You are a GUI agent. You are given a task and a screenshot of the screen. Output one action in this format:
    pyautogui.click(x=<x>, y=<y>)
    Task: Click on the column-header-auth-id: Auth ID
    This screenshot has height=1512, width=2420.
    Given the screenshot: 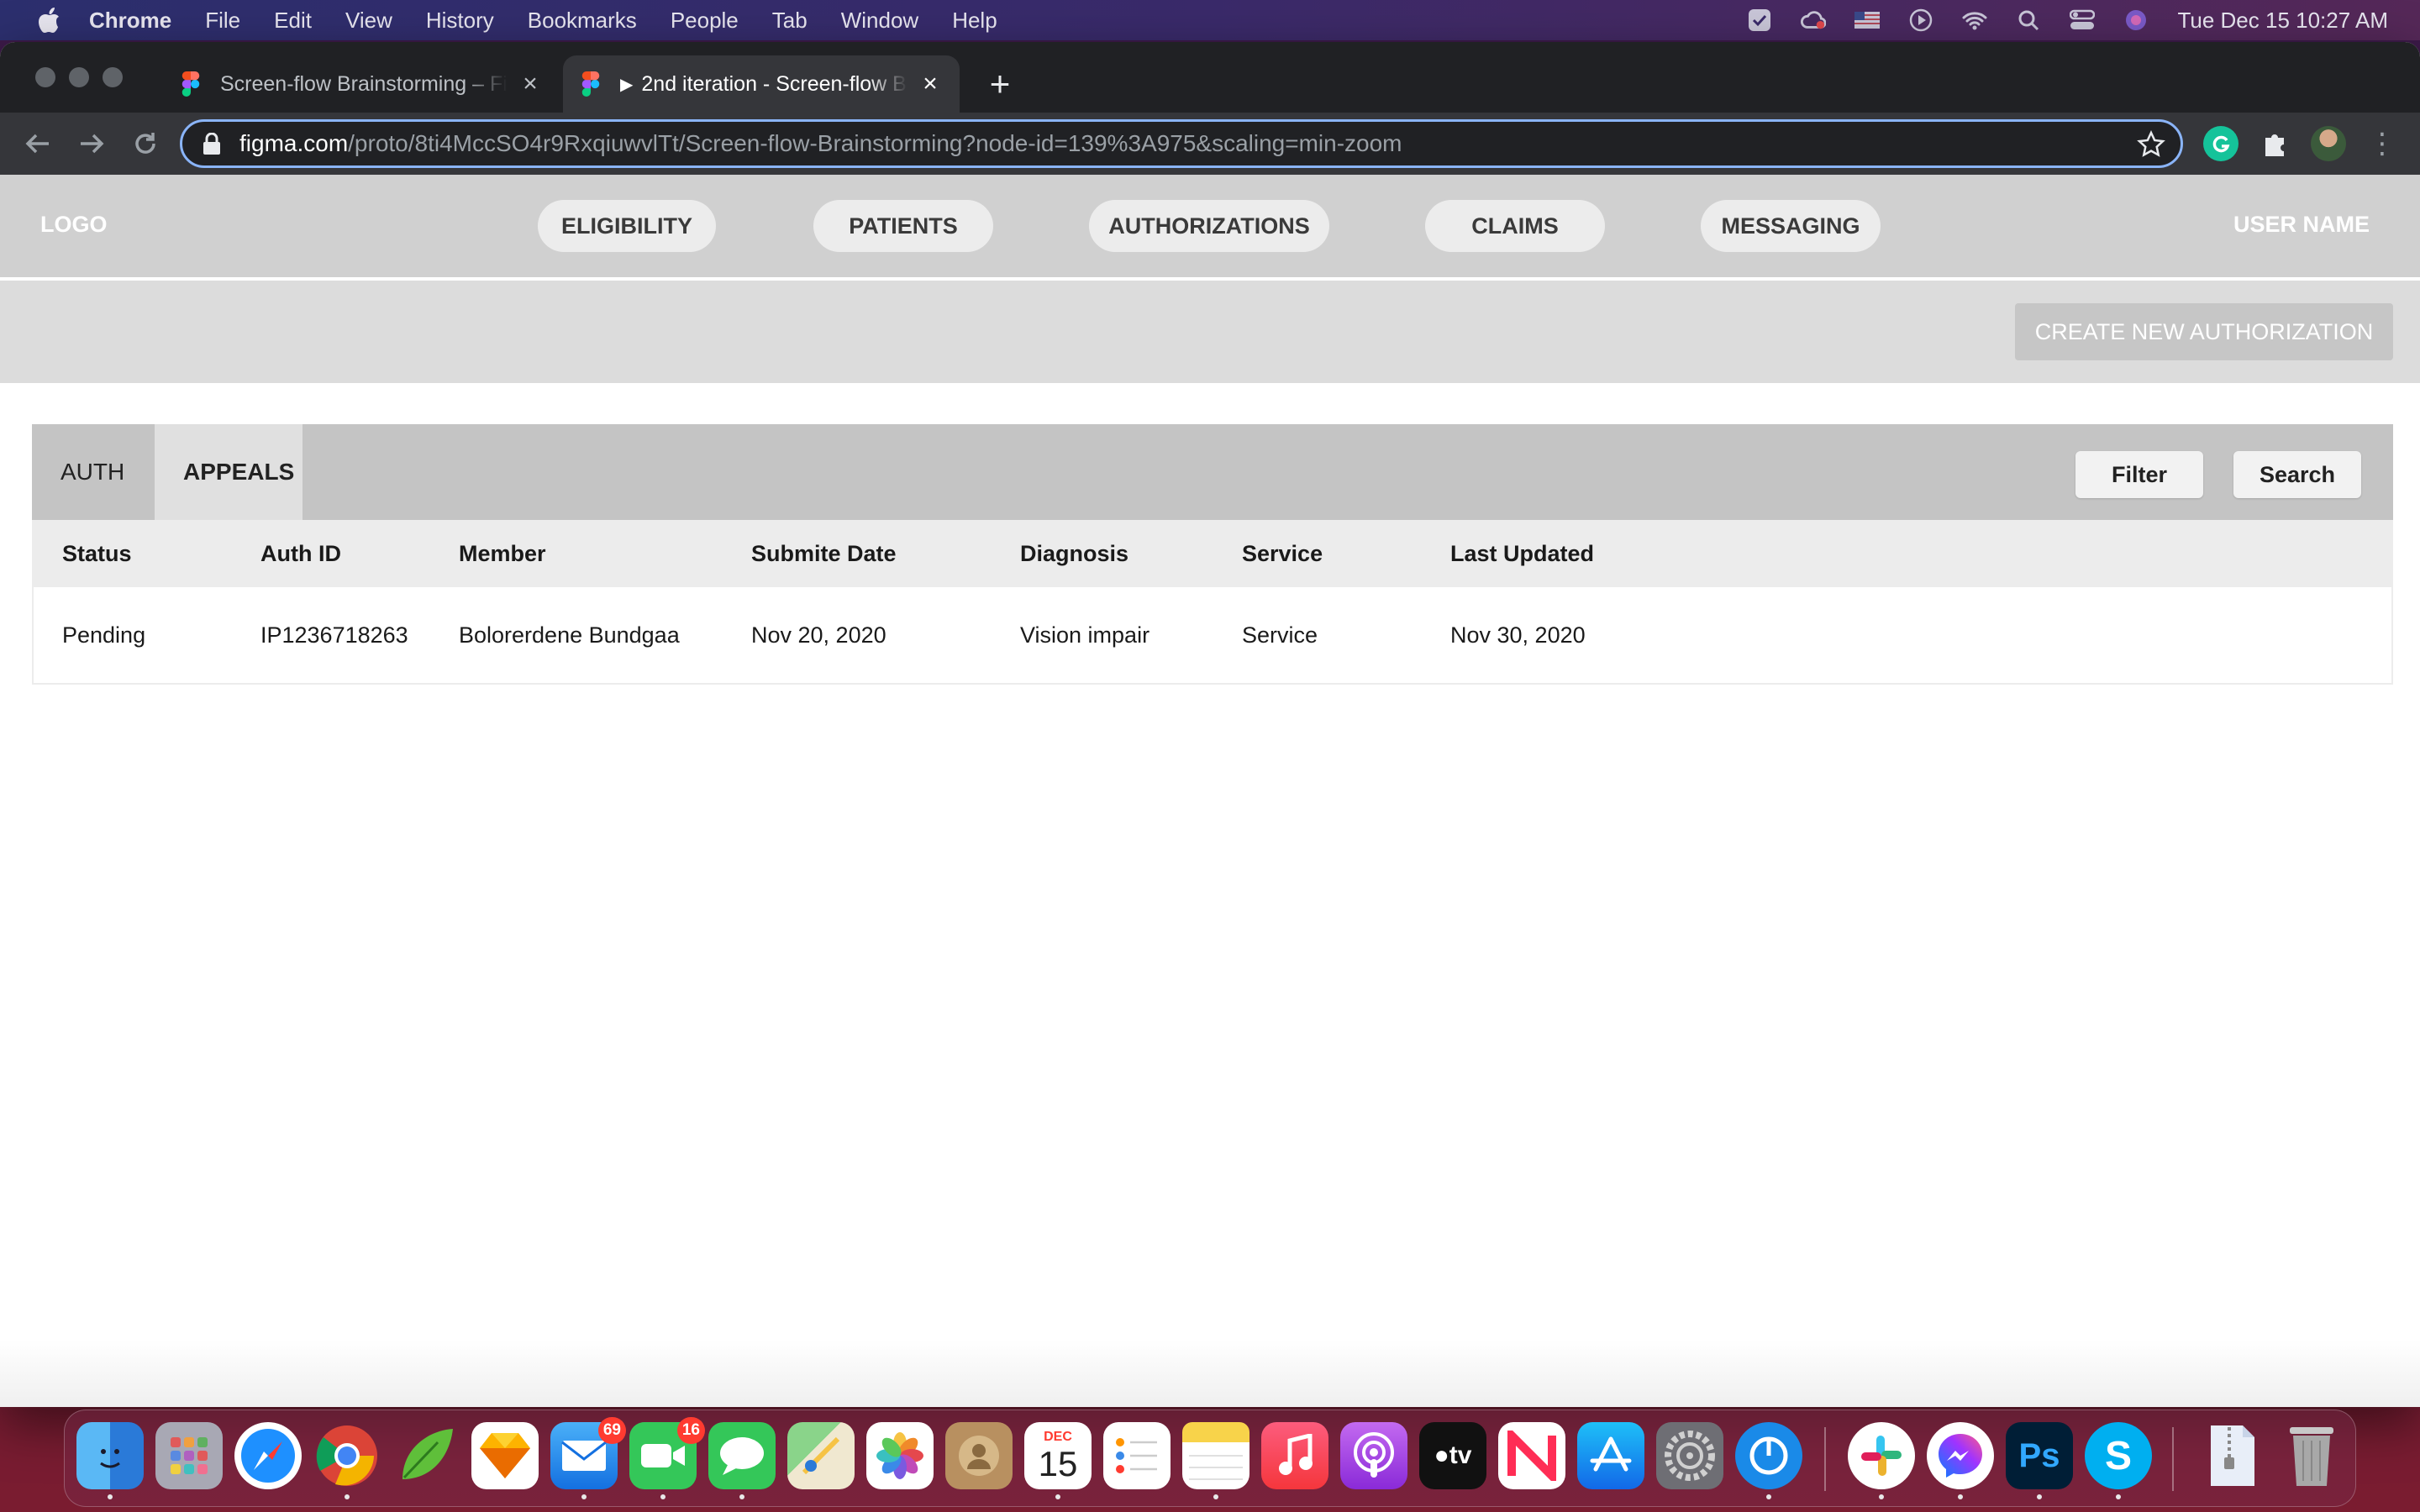 What is the action you would take?
    pyautogui.click(x=300, y=553)
    